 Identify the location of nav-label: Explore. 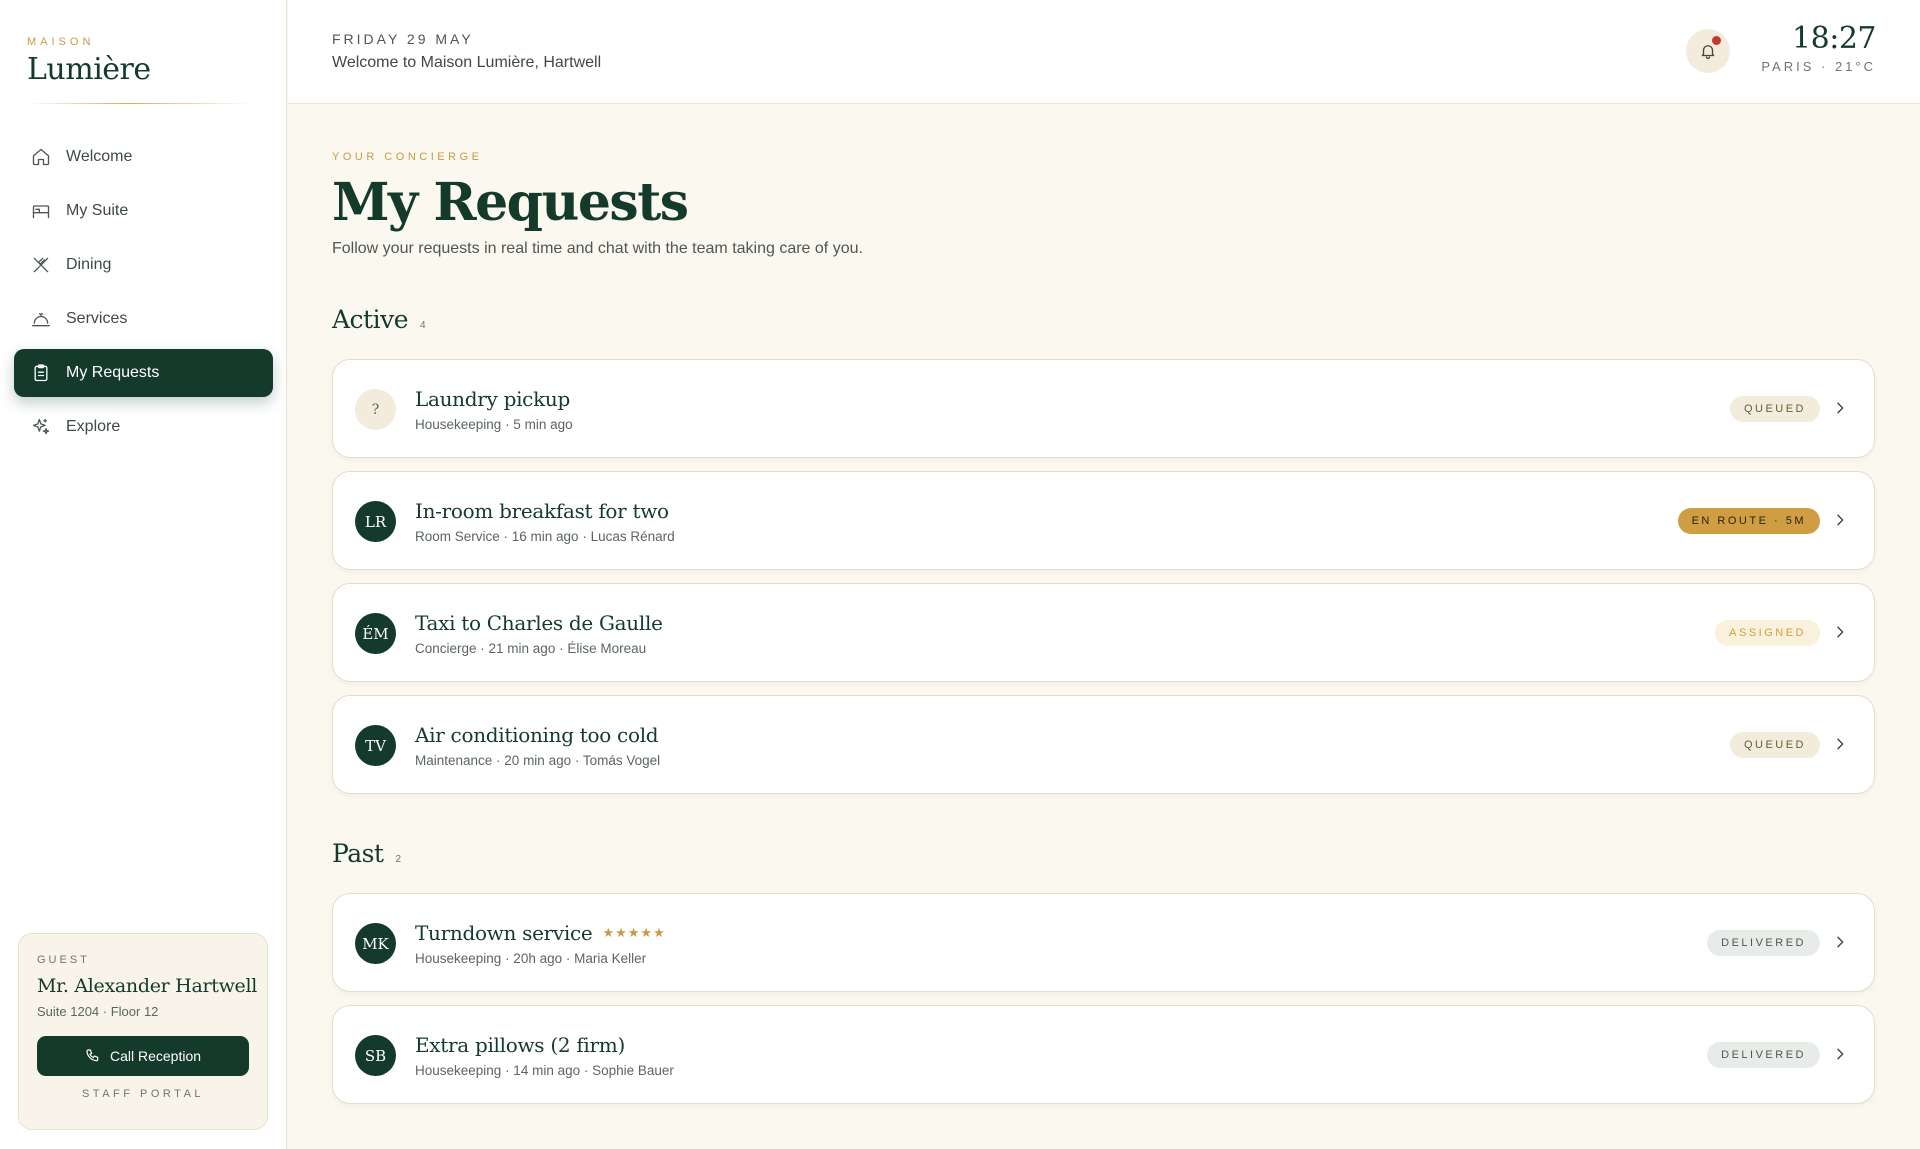
(93, 426).